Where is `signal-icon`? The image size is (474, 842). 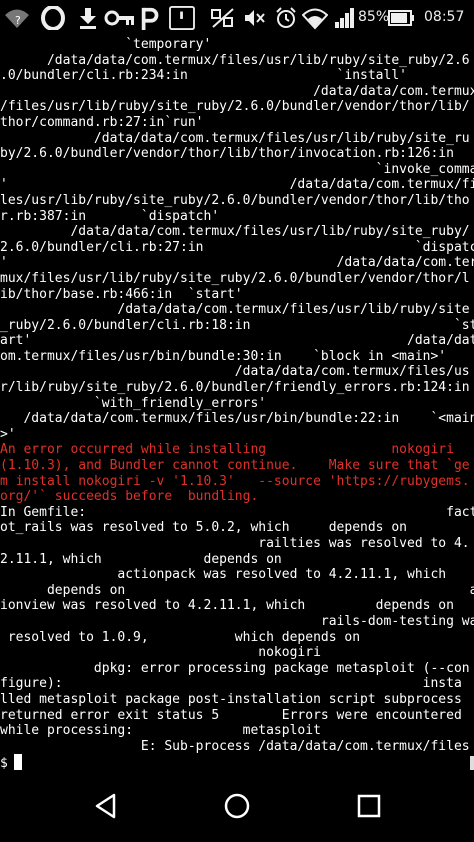 signal-icon is located at coordinates (344, 18).